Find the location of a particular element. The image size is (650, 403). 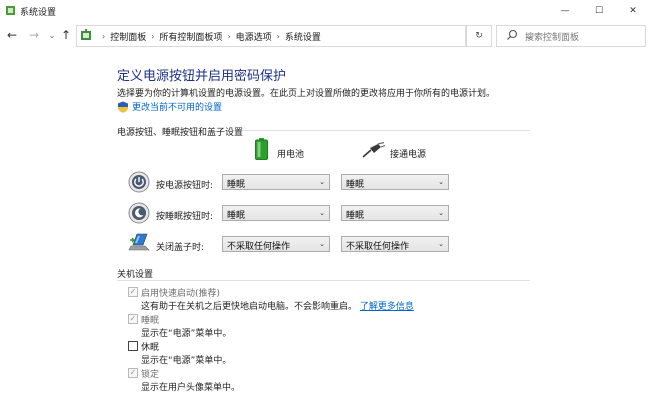

forward-button: → is located at coordinates (34, 35).